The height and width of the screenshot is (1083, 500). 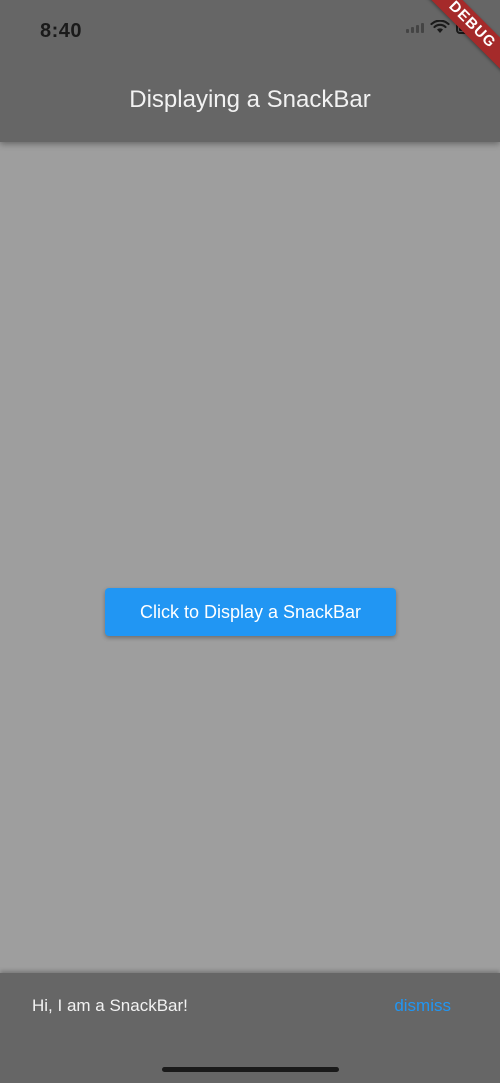 I want to click on display-snackbar-button: Click to Display a SnackBar, so click(x=250, y=612).